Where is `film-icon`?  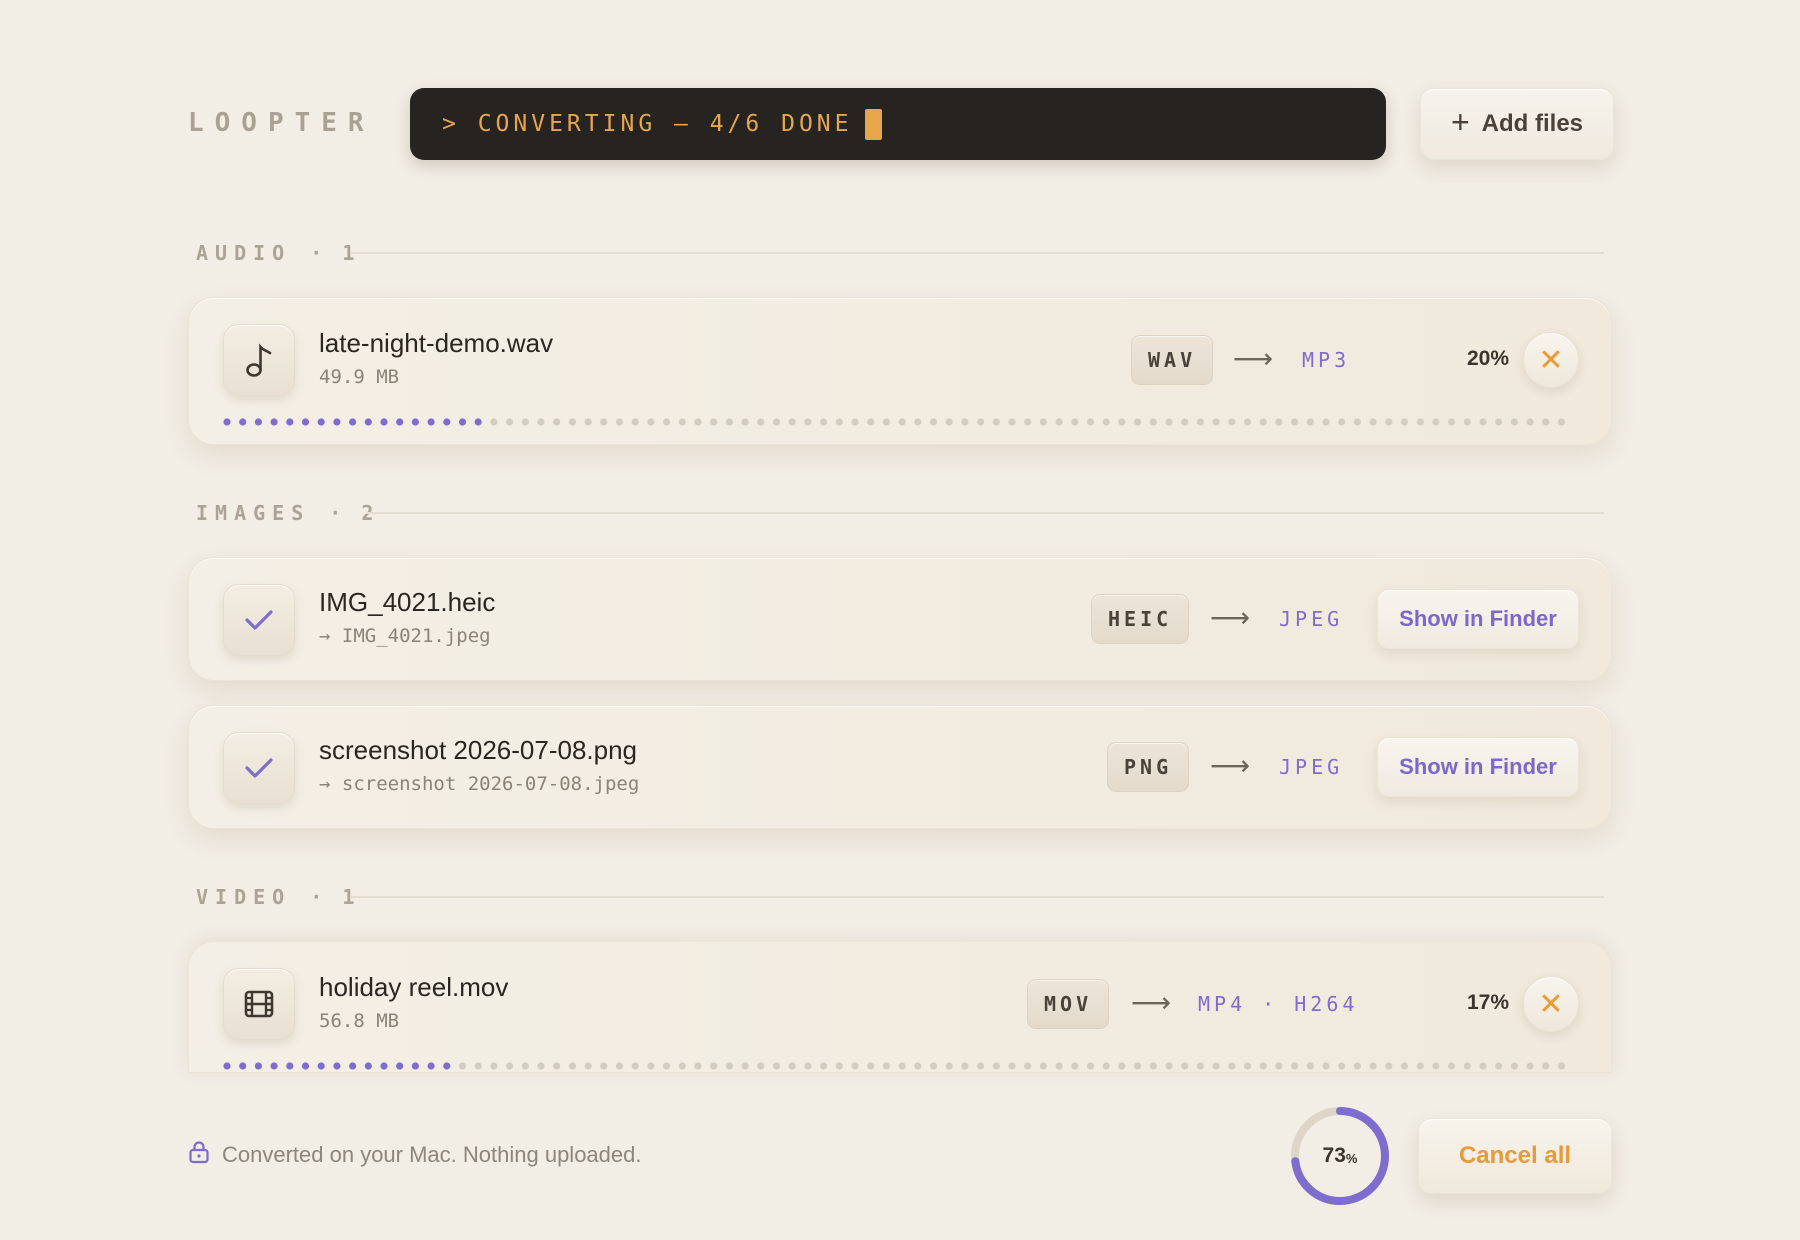
film-icon is located at coordinates (259, 1004).